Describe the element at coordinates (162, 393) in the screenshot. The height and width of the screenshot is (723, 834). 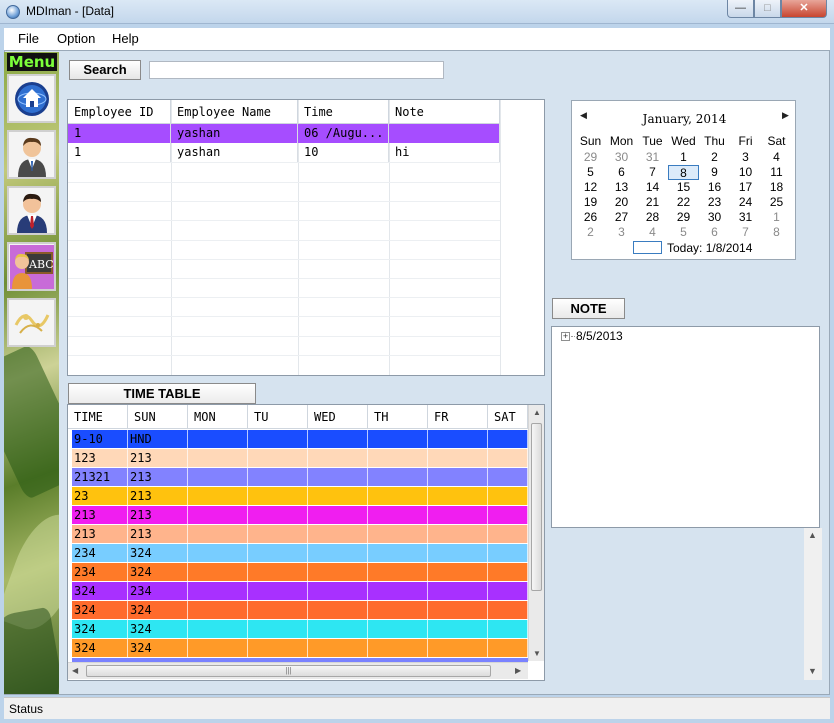
I see `time-table-button: TIME TABLE` at that location.